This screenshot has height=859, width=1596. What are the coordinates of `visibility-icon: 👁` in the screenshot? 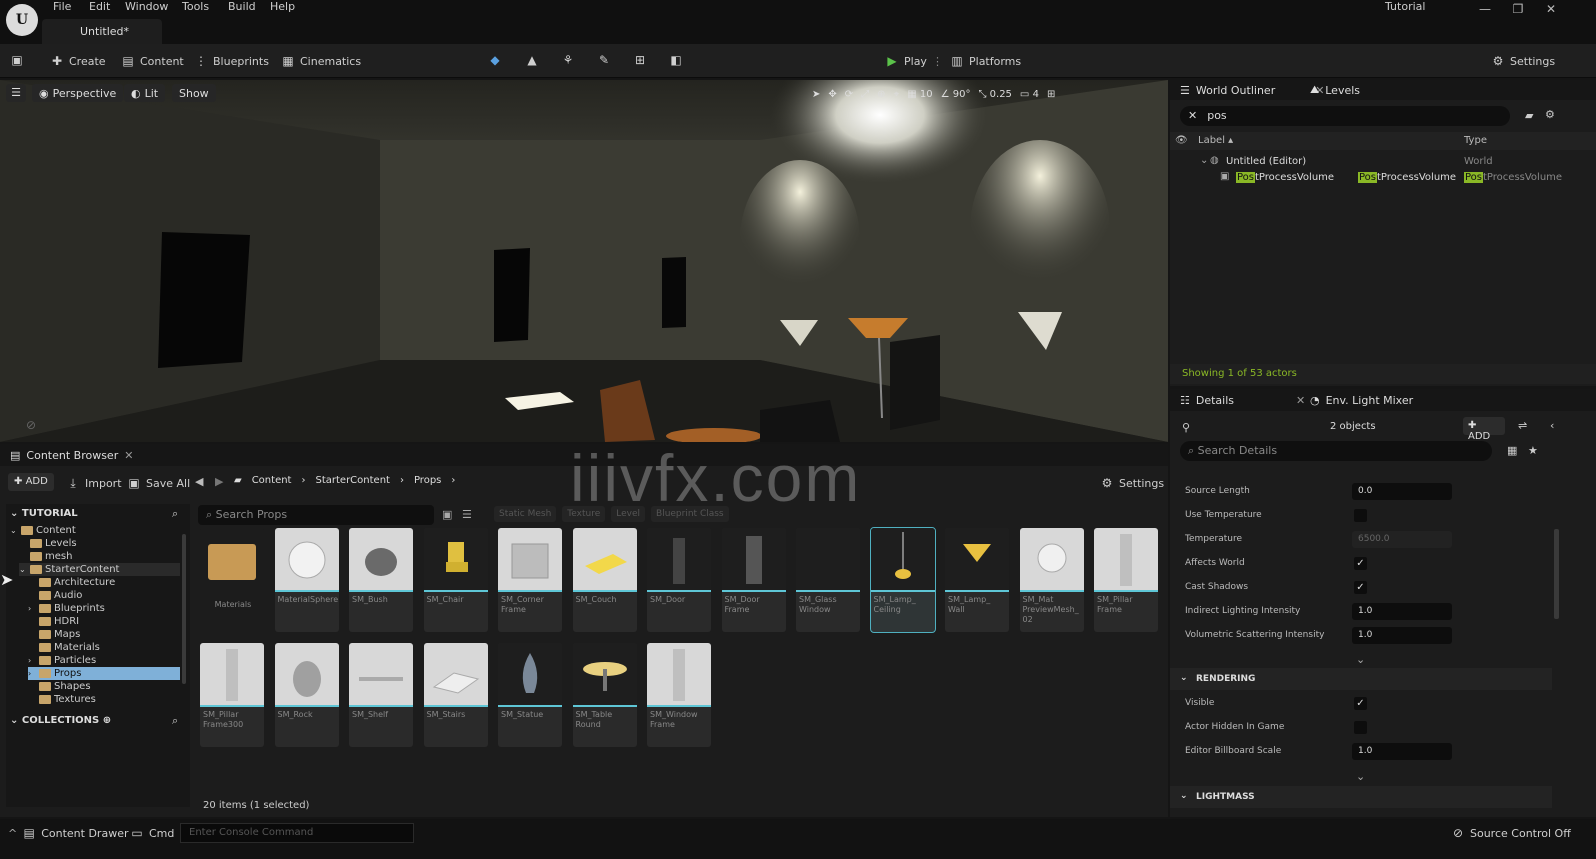 It's located at (1181, 140).